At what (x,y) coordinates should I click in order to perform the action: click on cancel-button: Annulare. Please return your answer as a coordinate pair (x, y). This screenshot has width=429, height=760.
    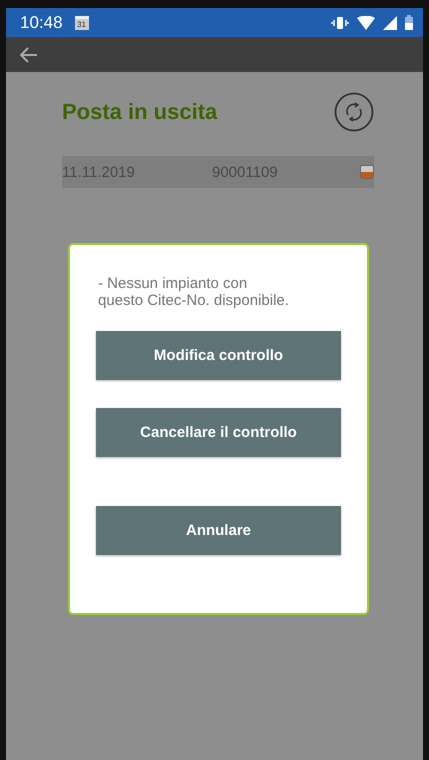
    Looking at the image, I should click on (218, 530).